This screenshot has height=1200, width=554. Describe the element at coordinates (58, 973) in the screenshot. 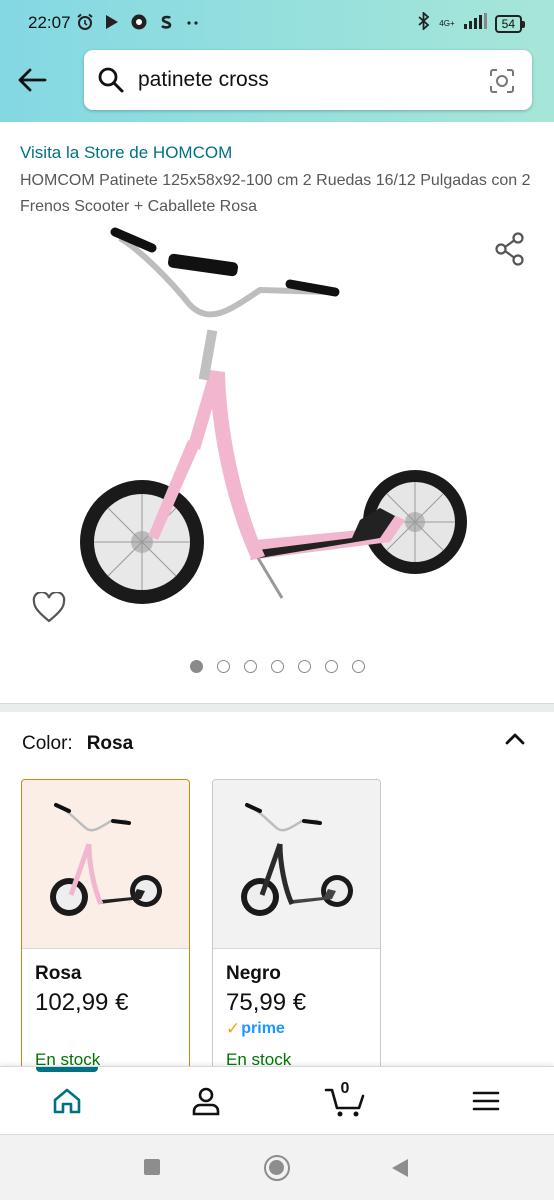

I see `swatch-name: Rosa` at that location.